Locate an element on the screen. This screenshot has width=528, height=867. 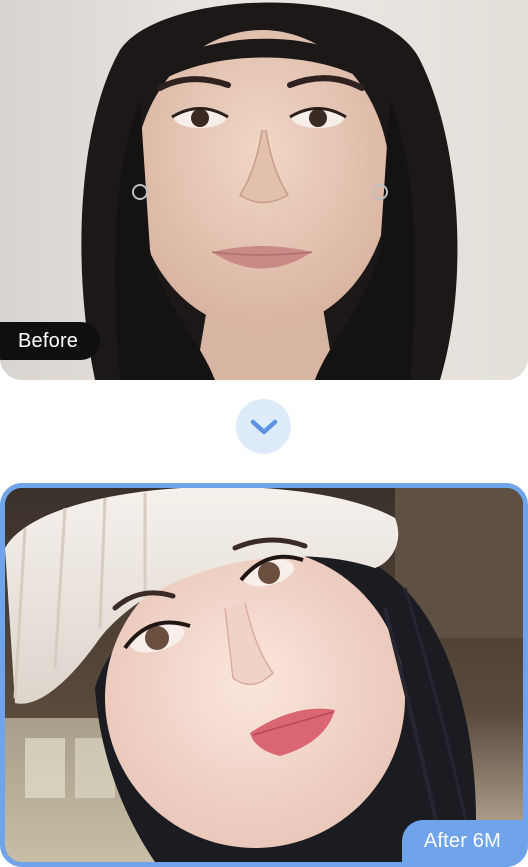
after-label: After 6M is located at coordinates (462, 841).